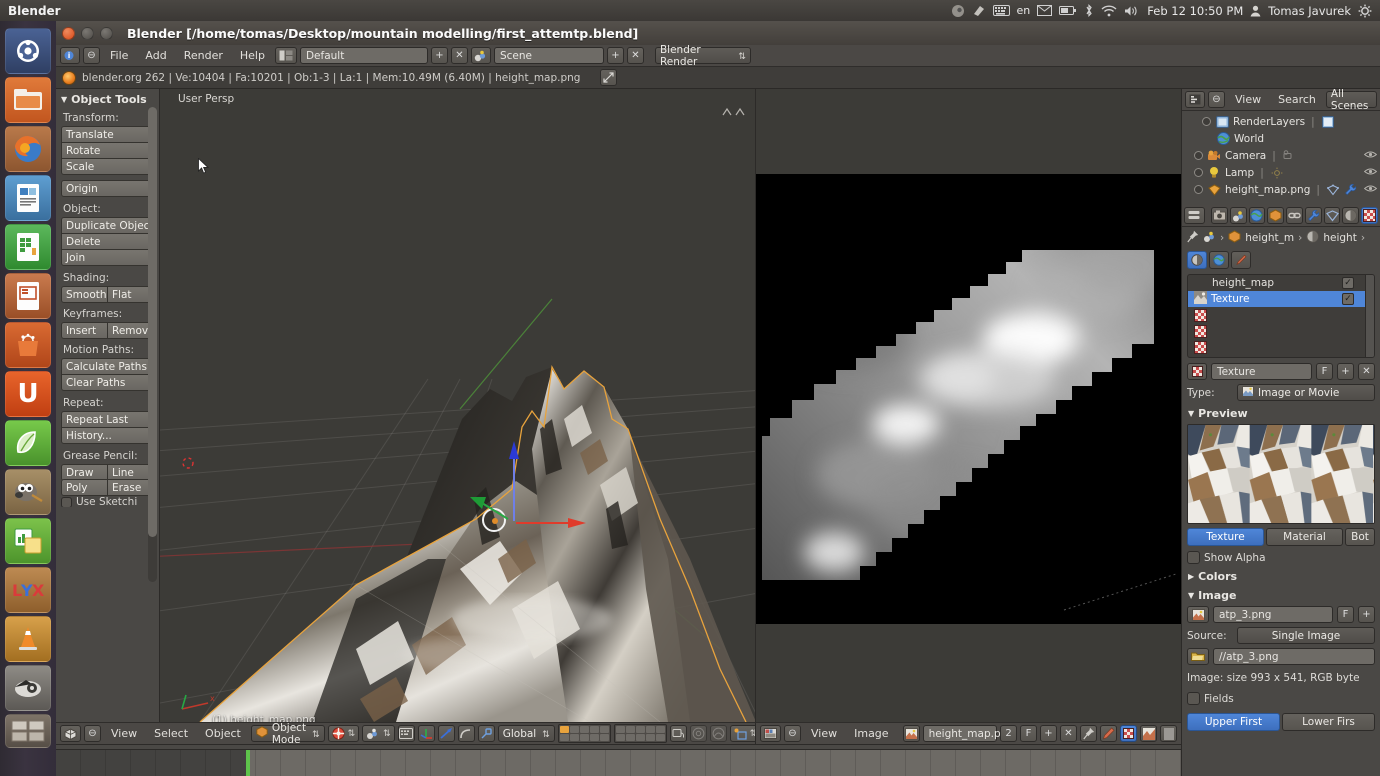  I want to click on properties-tab-scene, so click(1238, 215).